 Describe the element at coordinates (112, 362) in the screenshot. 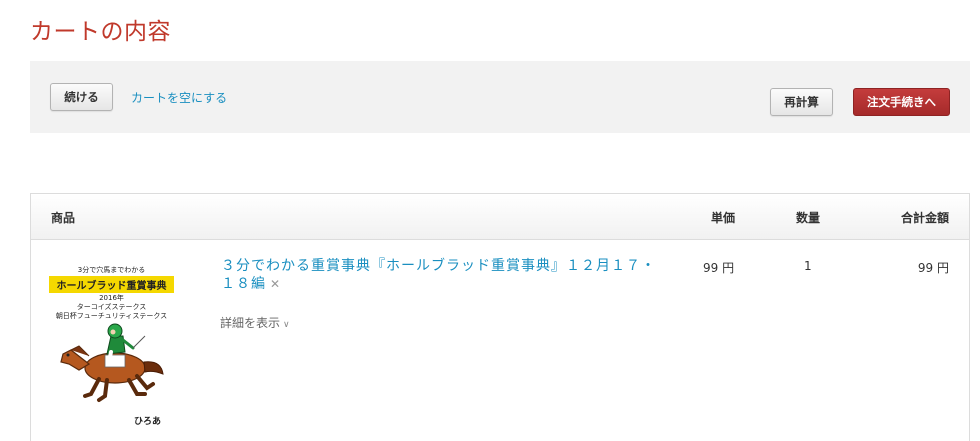

I see `jockey-horse-illustration` at that location.